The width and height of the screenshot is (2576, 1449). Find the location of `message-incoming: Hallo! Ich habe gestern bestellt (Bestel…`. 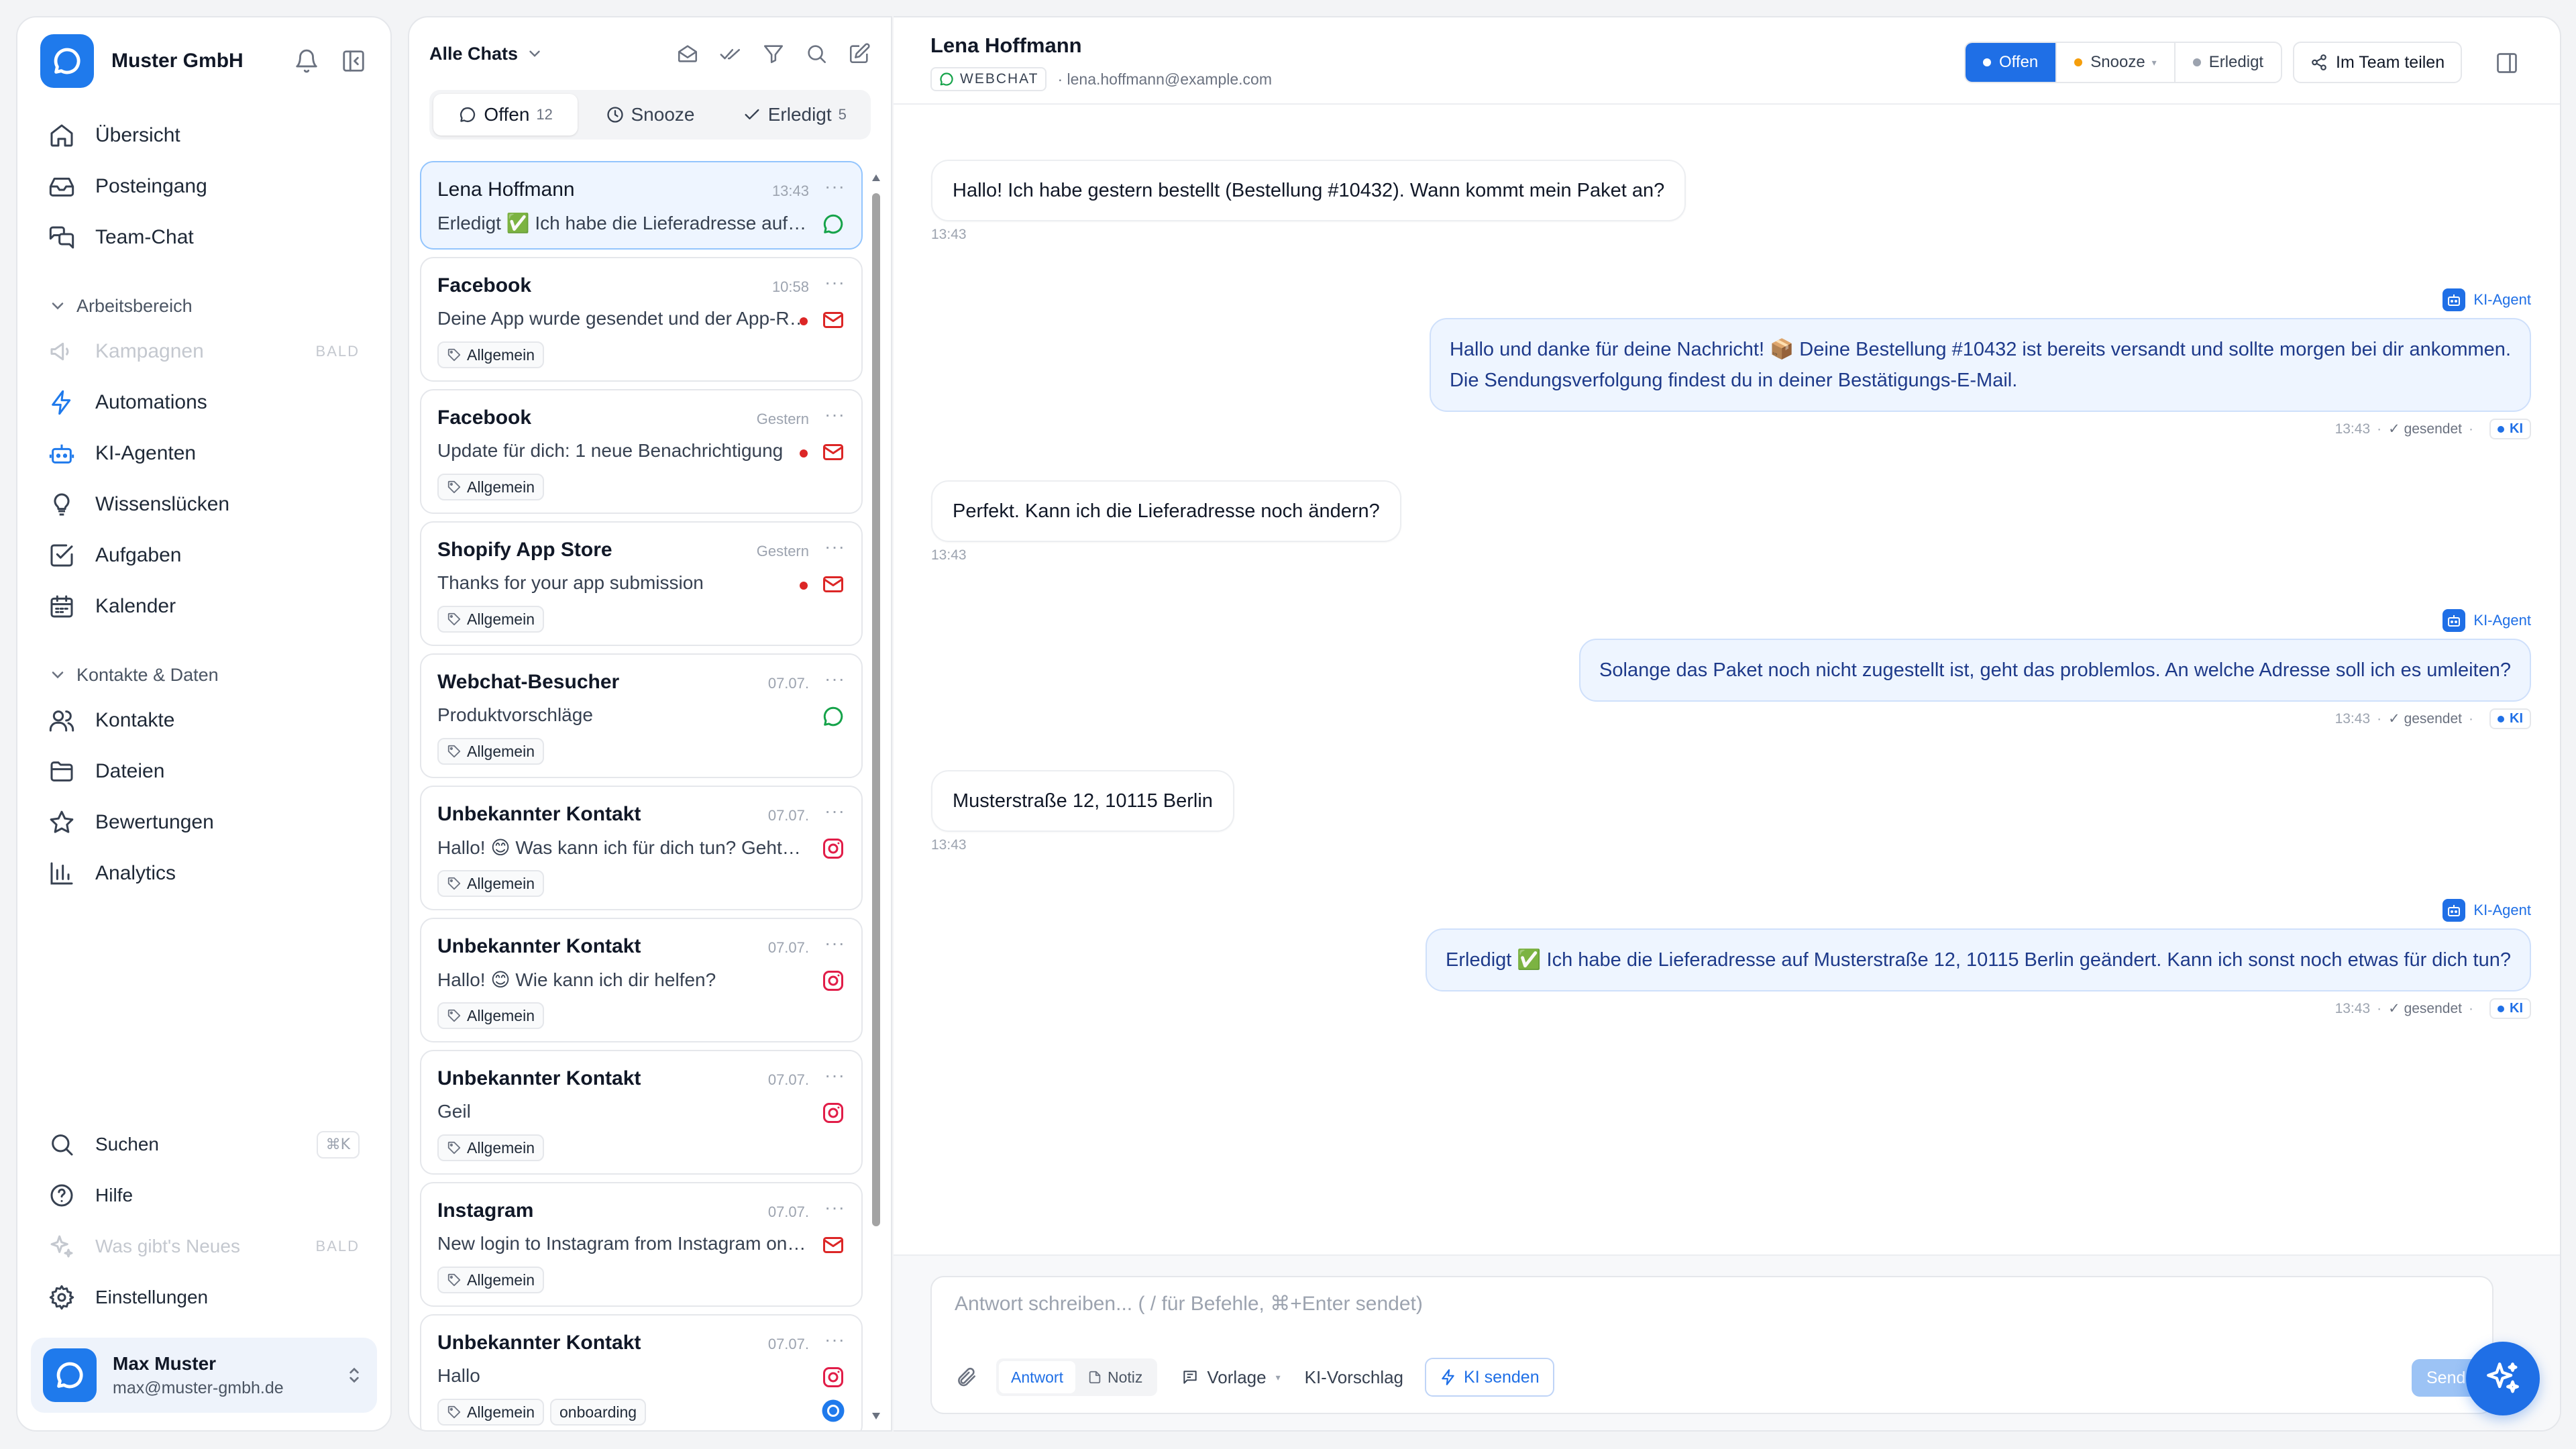

message-incoming: Hallo! Ich habe gestern bestellt (Bestel… is located at coordinates (1308, 190).